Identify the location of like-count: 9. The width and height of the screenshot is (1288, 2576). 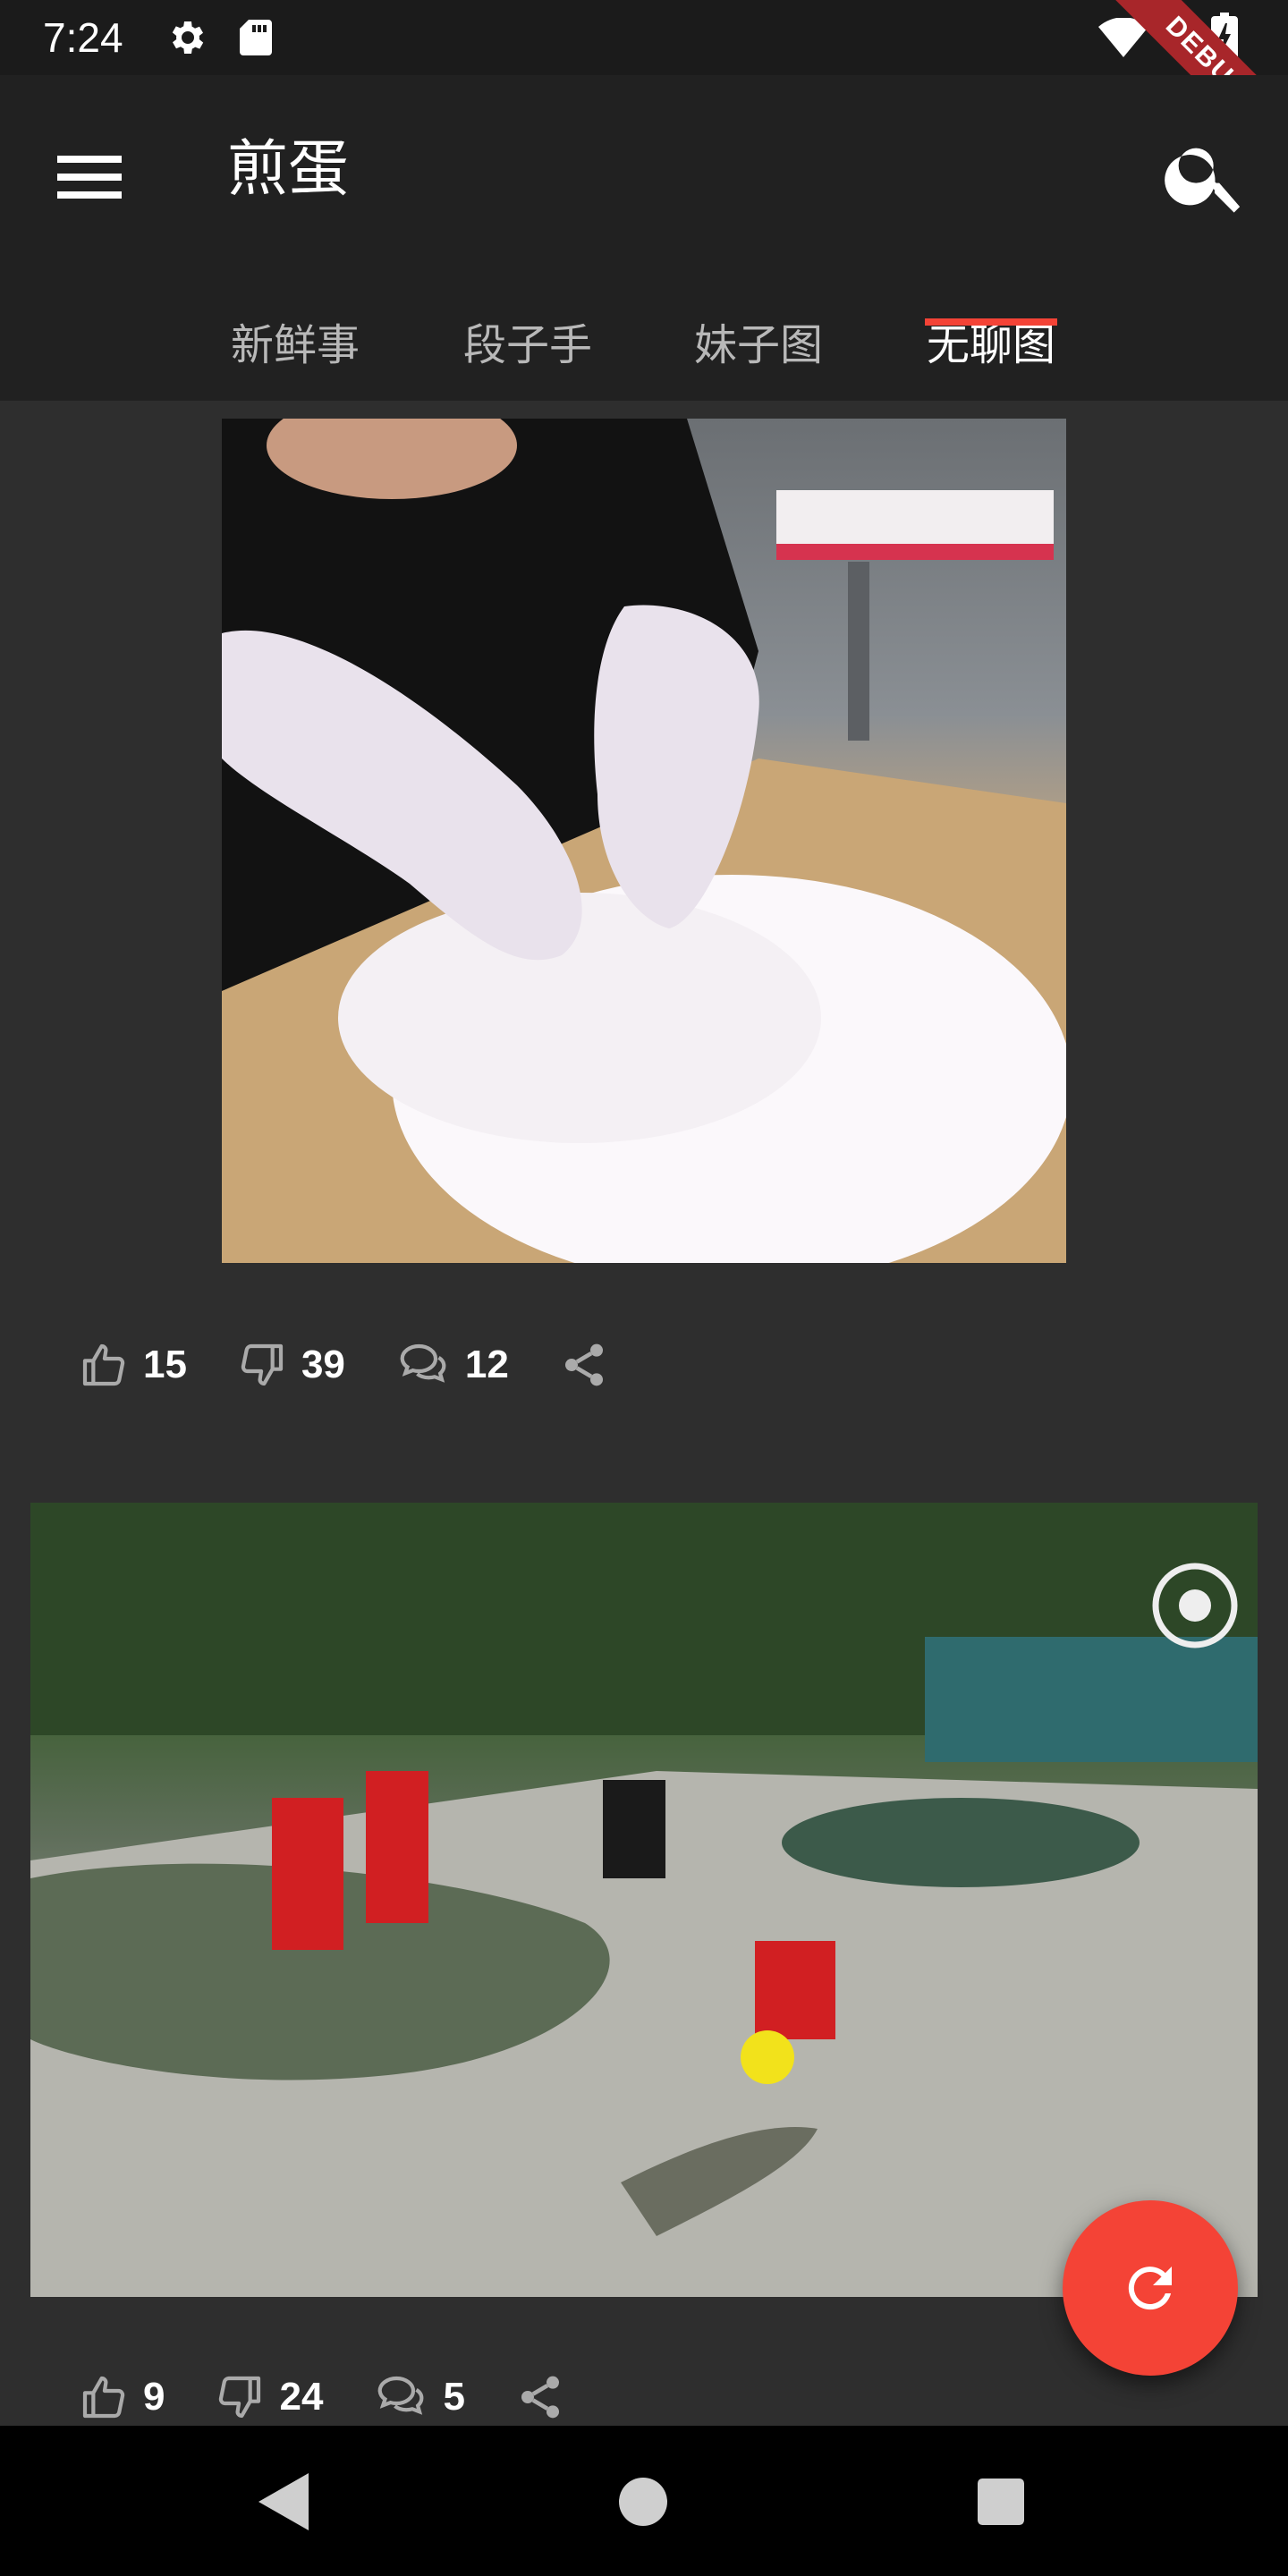
(154, 2397).